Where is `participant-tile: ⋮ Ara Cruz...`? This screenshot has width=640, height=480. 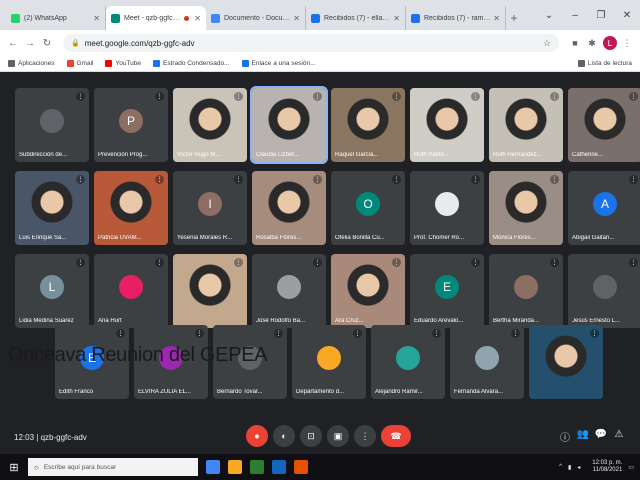 participant-tile: ⋮ Ara Cruz... is located at coordinates (368, 291).